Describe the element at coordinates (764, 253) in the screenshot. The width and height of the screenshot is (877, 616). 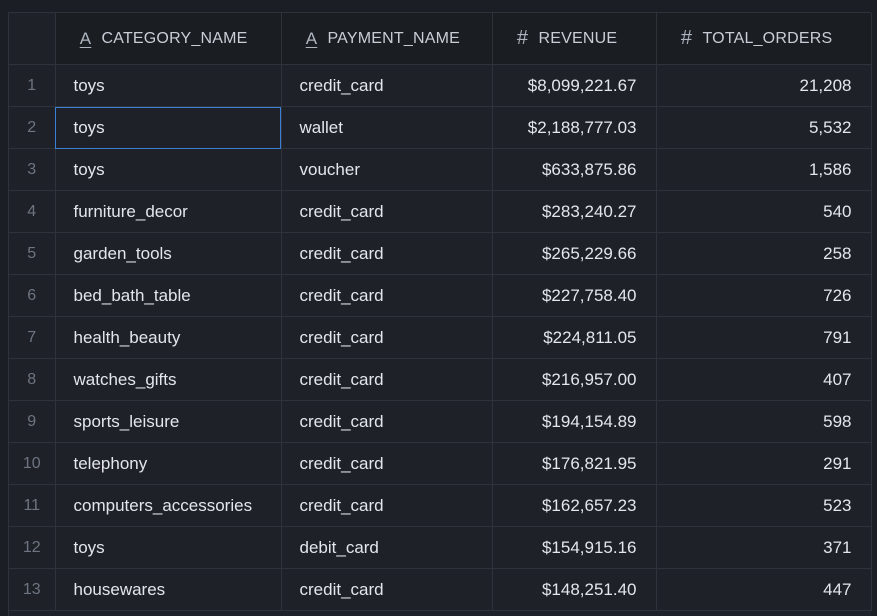
I see `total-orders-cell: 258` at that location.